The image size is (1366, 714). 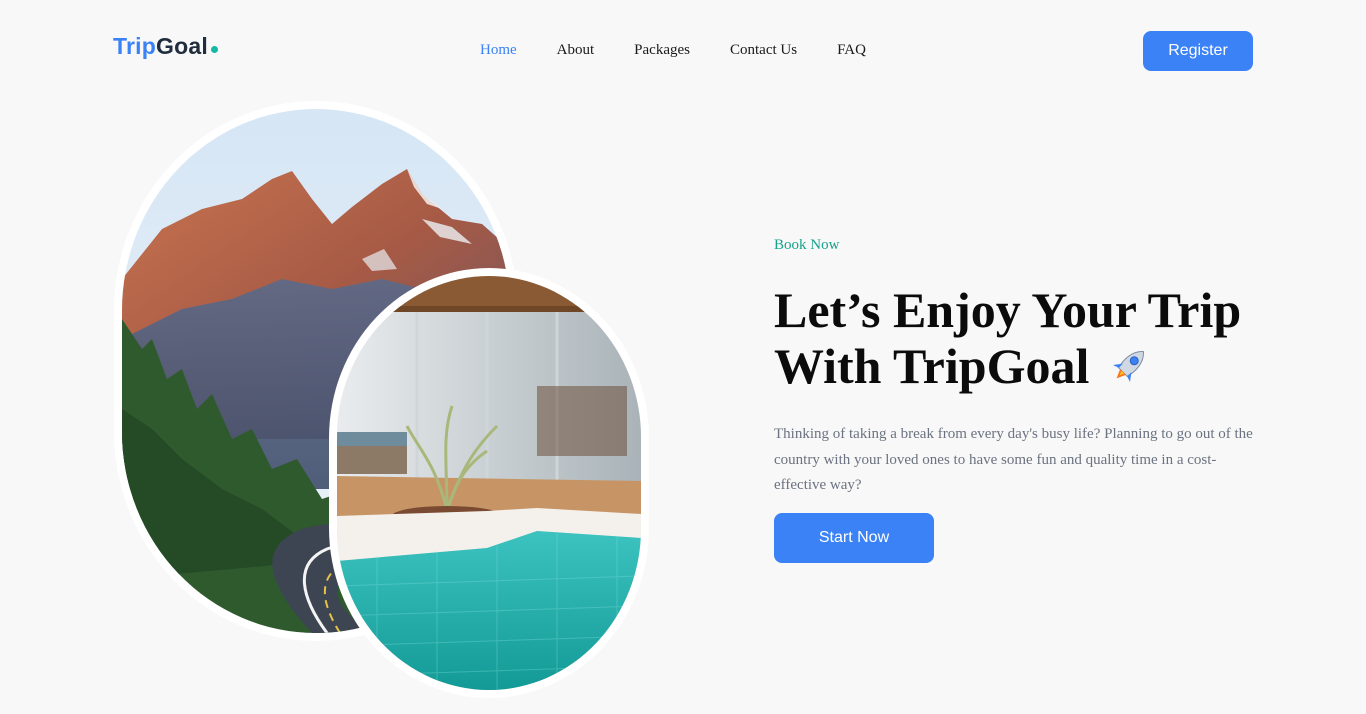 I want to click on nav-item-about: About, so click(x=576, y=50).